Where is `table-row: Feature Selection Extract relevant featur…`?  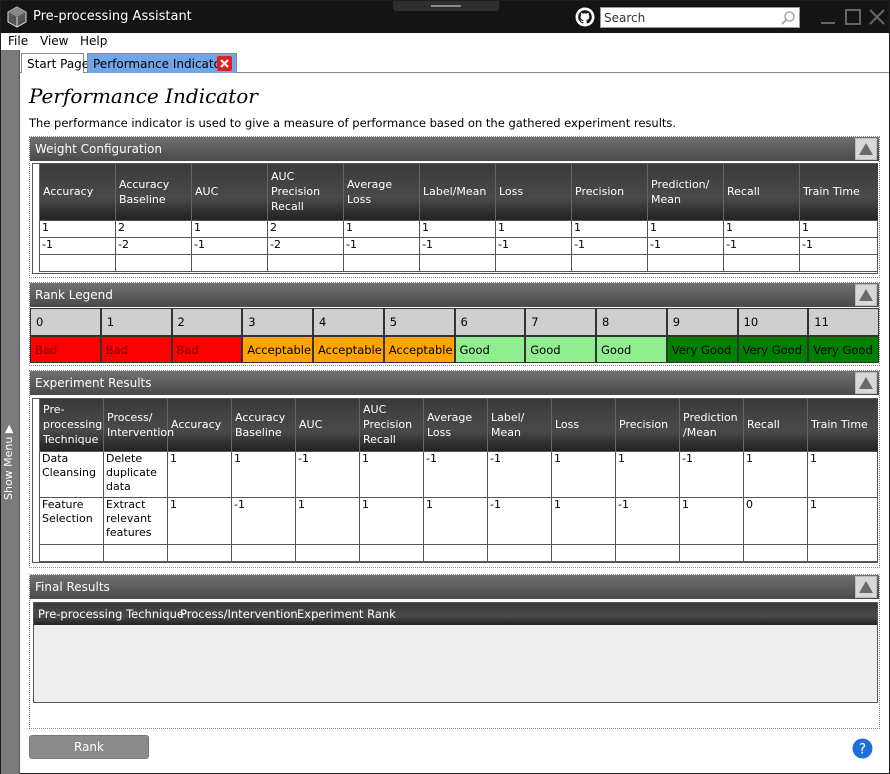 table-row: Feature Selection Extract relevant featur… is located at coordinates (458, 520).